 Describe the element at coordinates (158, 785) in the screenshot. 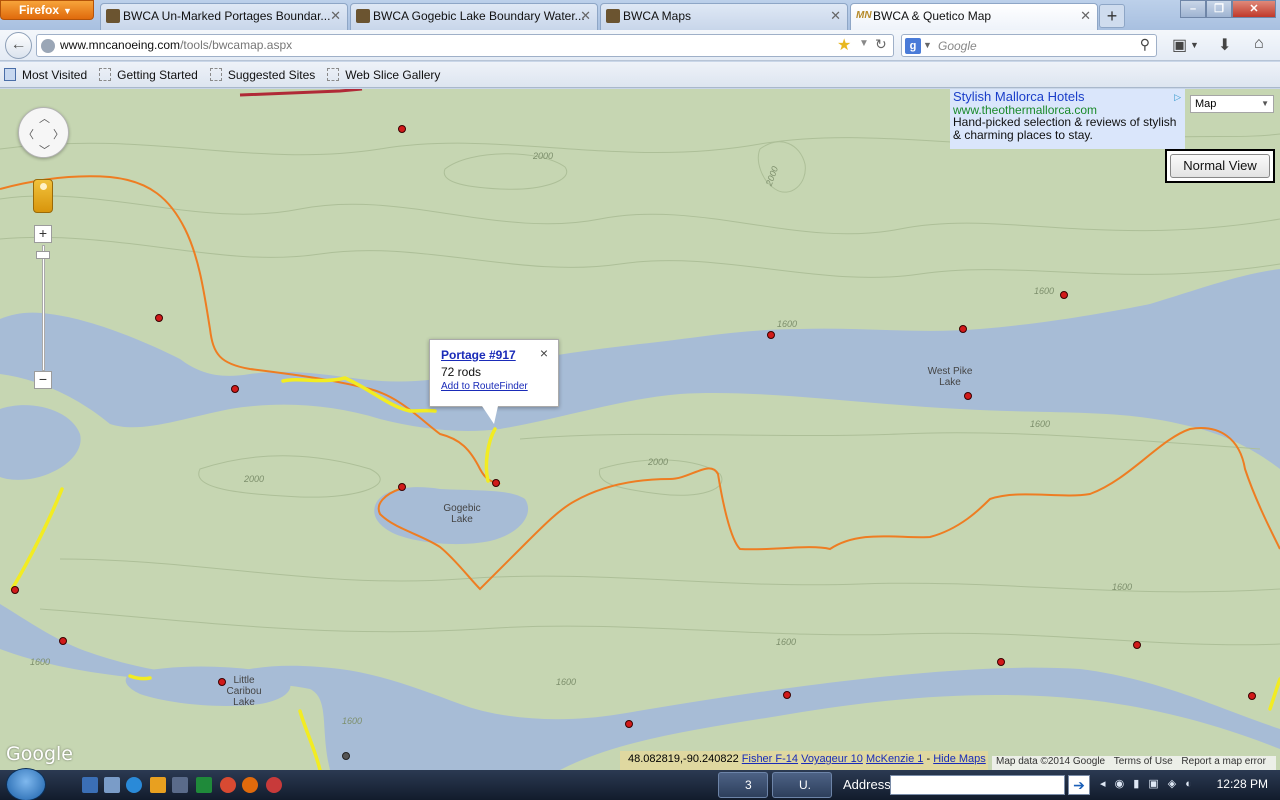

I see `media-player-icon` at that location.